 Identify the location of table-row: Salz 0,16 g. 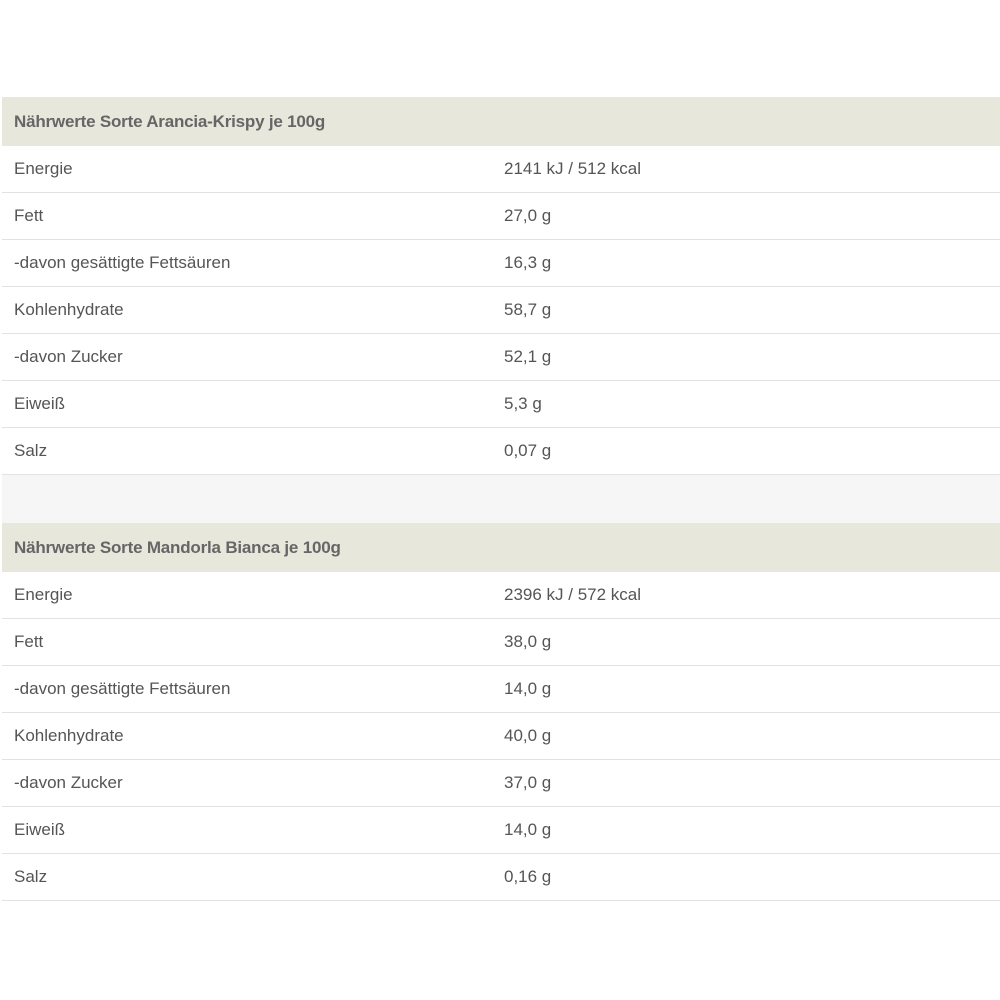
(501, 877).